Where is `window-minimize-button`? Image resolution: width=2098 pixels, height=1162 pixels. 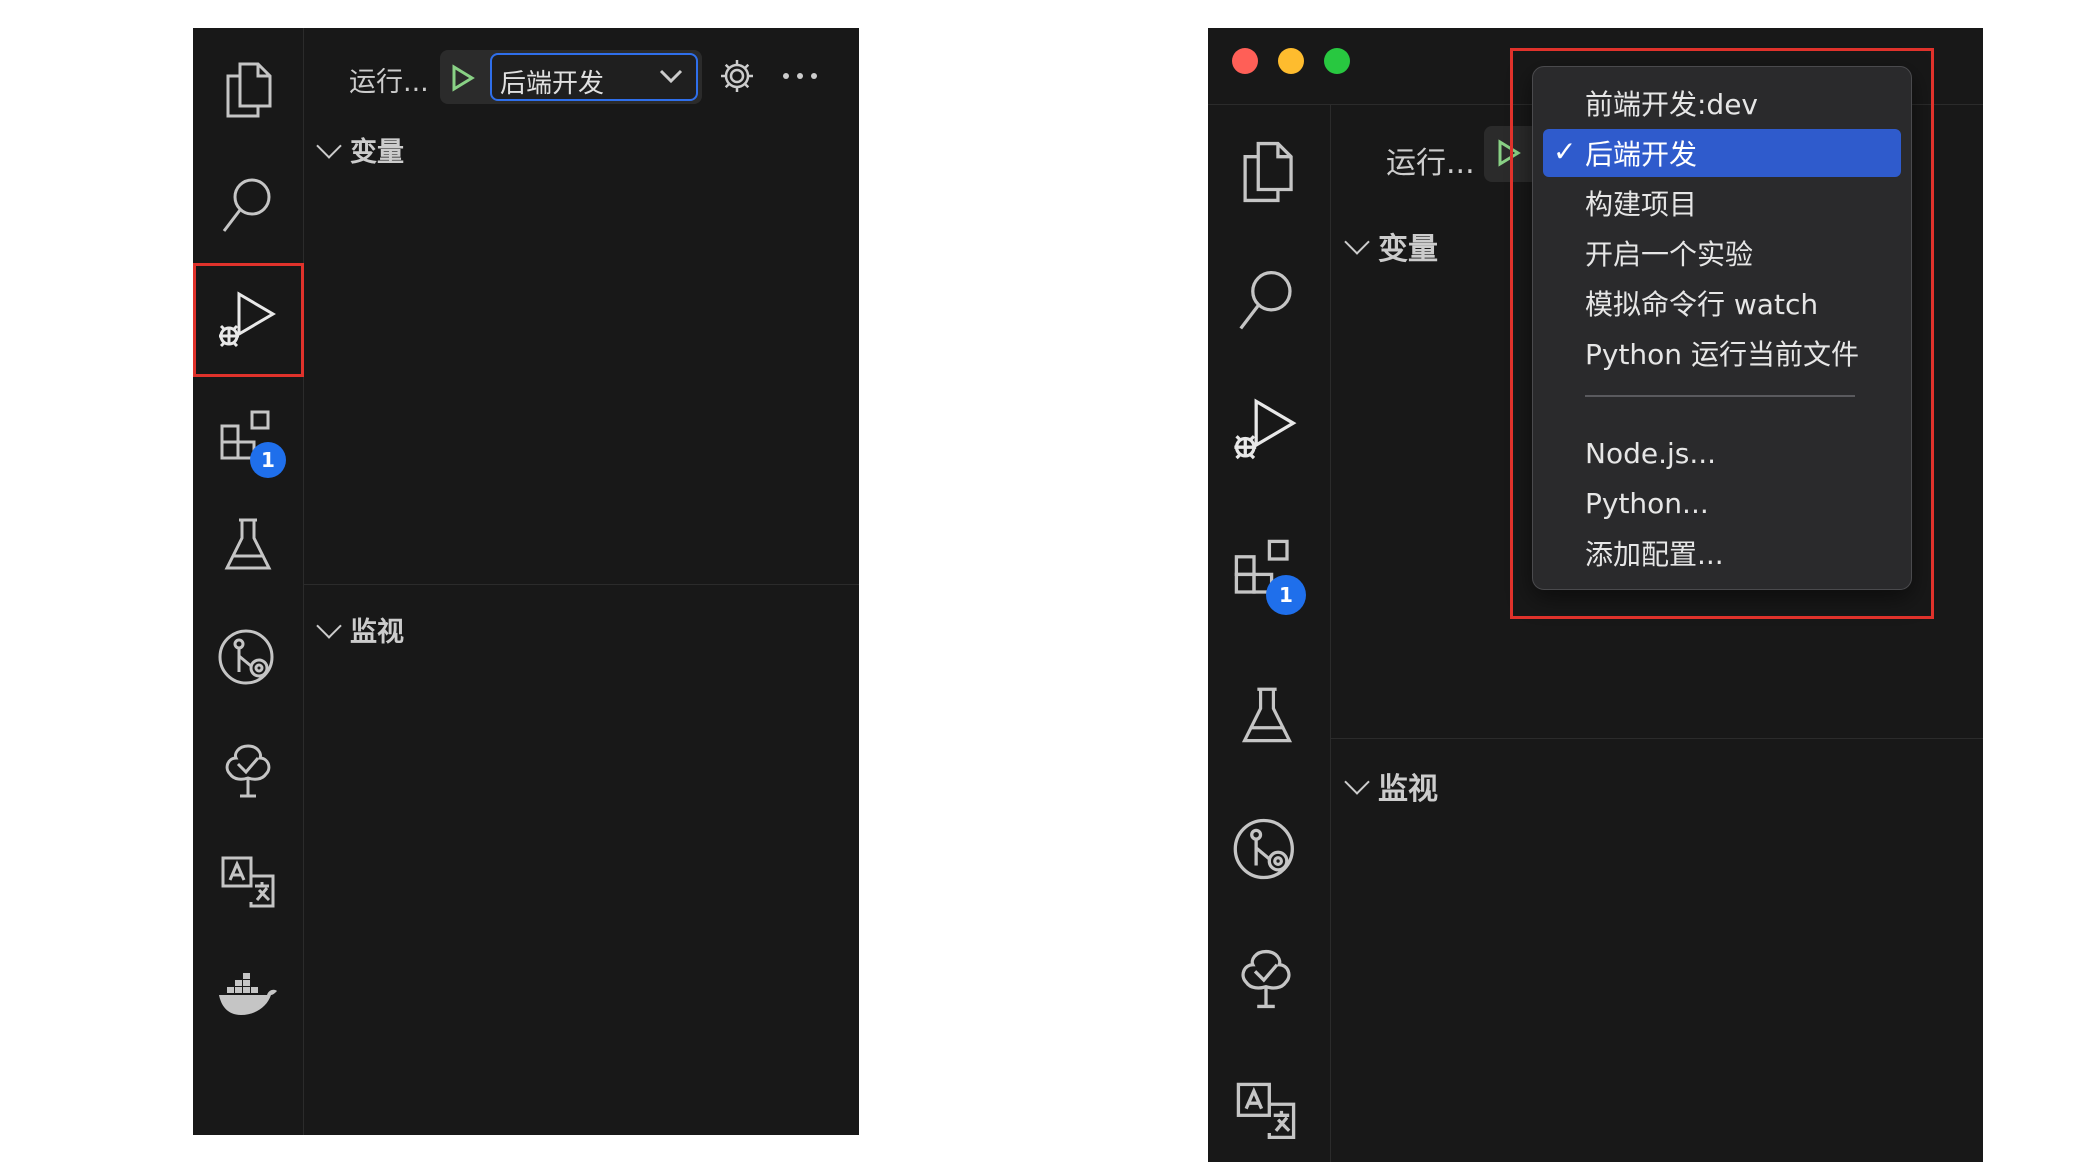
window-minimize-button is located at coordinates (1291, 61).